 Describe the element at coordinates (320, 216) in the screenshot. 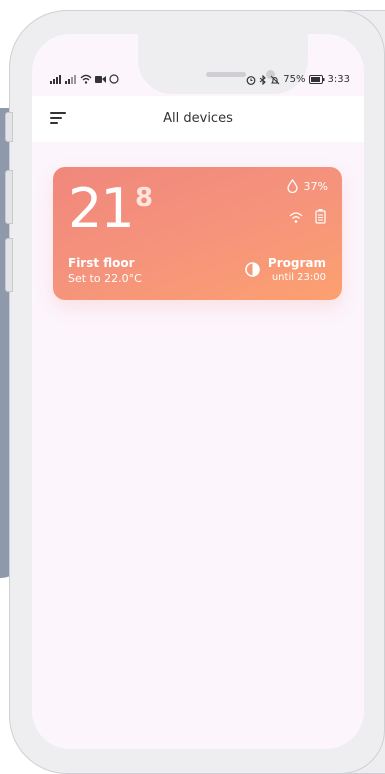

I see `battery-icon` at that location.